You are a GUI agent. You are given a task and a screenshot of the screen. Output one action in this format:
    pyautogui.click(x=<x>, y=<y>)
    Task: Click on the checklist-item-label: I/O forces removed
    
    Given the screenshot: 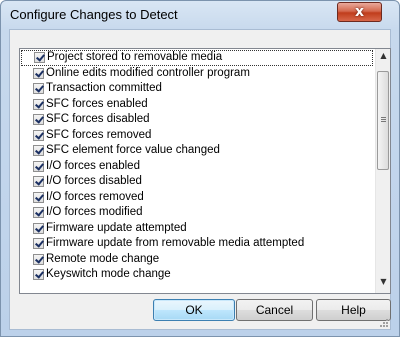 What is the action you would take?
    pyautogui.click(x=95, y=196)
    